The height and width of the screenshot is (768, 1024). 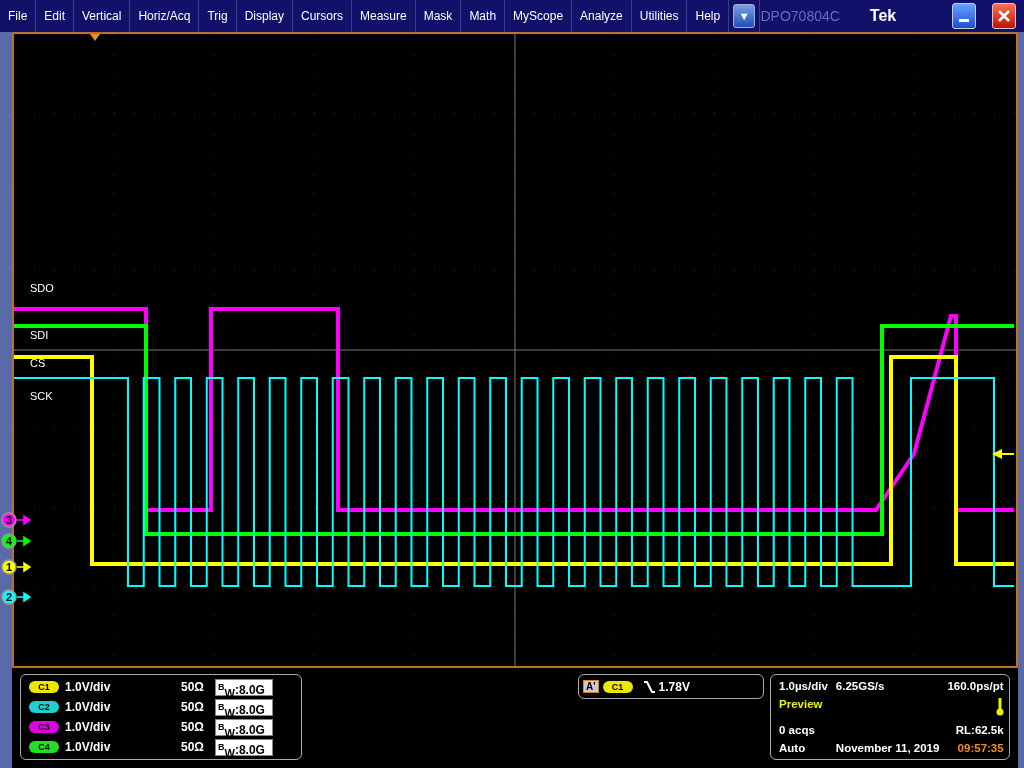 I want to click on time: 09:57:35, so click(x=980, y=748).